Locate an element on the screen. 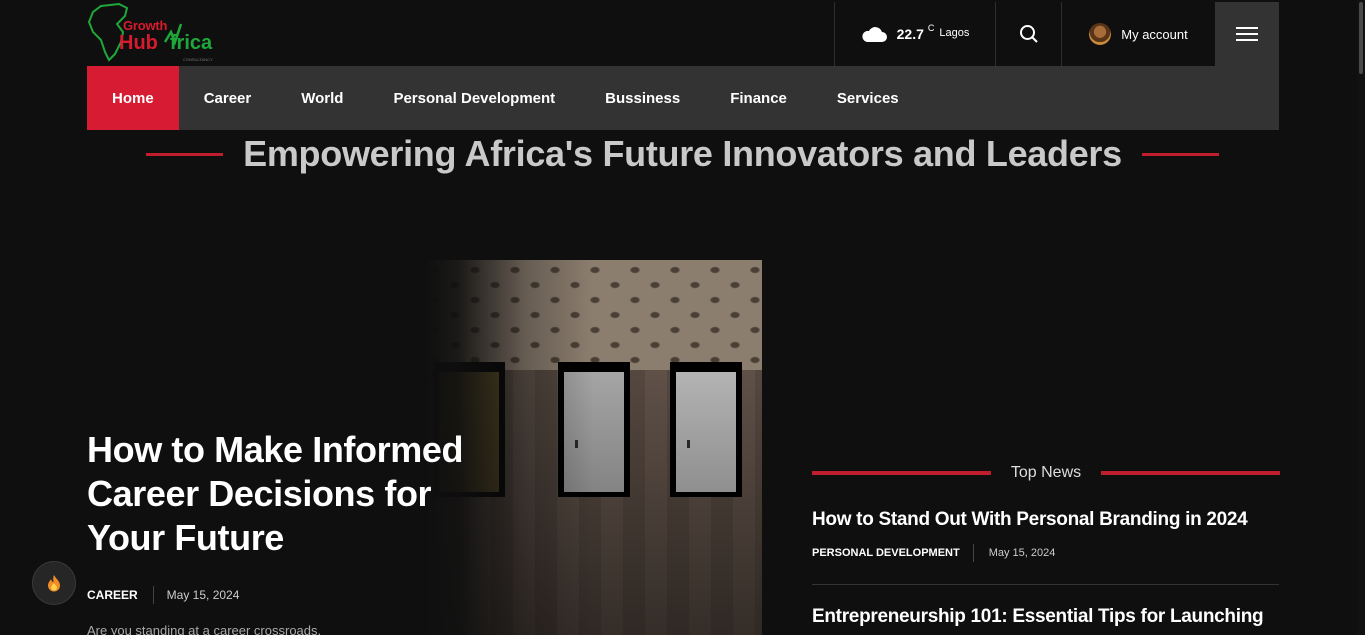 The image size is (1365, 635). cloud-icon is located at coordinates (874, 34).